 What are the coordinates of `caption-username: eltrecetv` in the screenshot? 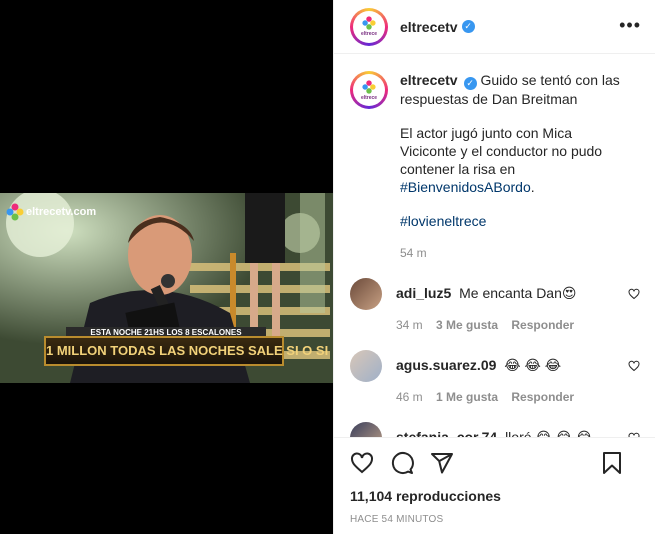 It's located at (429, 80).